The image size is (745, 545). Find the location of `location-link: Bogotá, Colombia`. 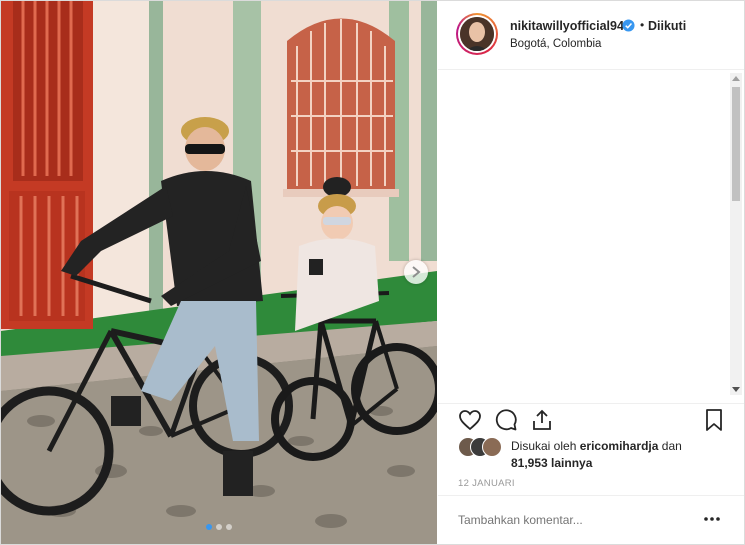

location-link: Bogotá, Colombia is located at coordinates (555, 44).